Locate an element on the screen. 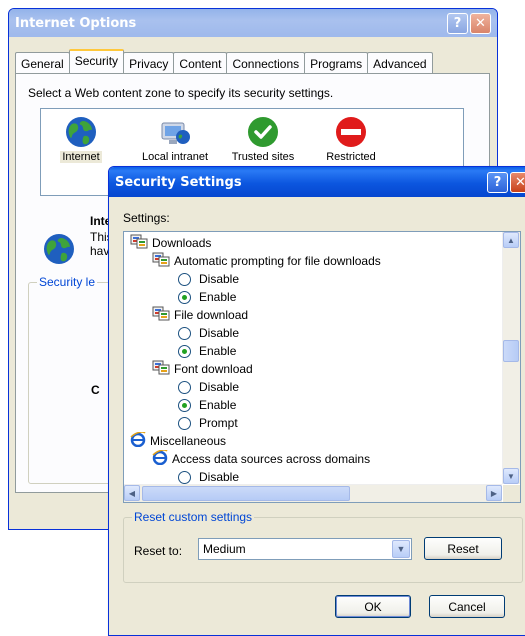 The height and width of the screenshot is (636, 525). zone-label: Trusted sites is located at coordinates (263, 157).